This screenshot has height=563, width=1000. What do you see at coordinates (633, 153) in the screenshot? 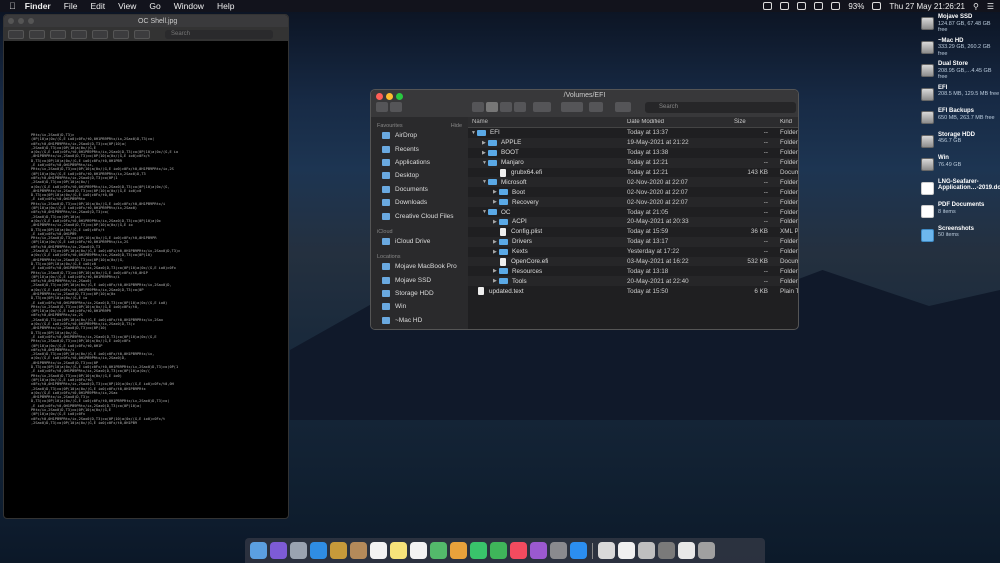
I see `table-row: ▶ BOOT Today at 13:38 -- Folder` at bounding box center [633, 153].